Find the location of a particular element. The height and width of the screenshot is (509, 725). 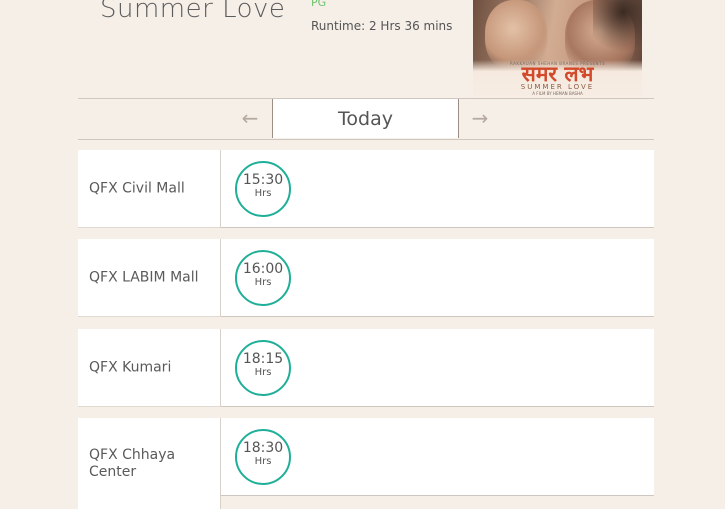

theater-cell: QFX Chhaya Center is located at coordinates (149, 463).